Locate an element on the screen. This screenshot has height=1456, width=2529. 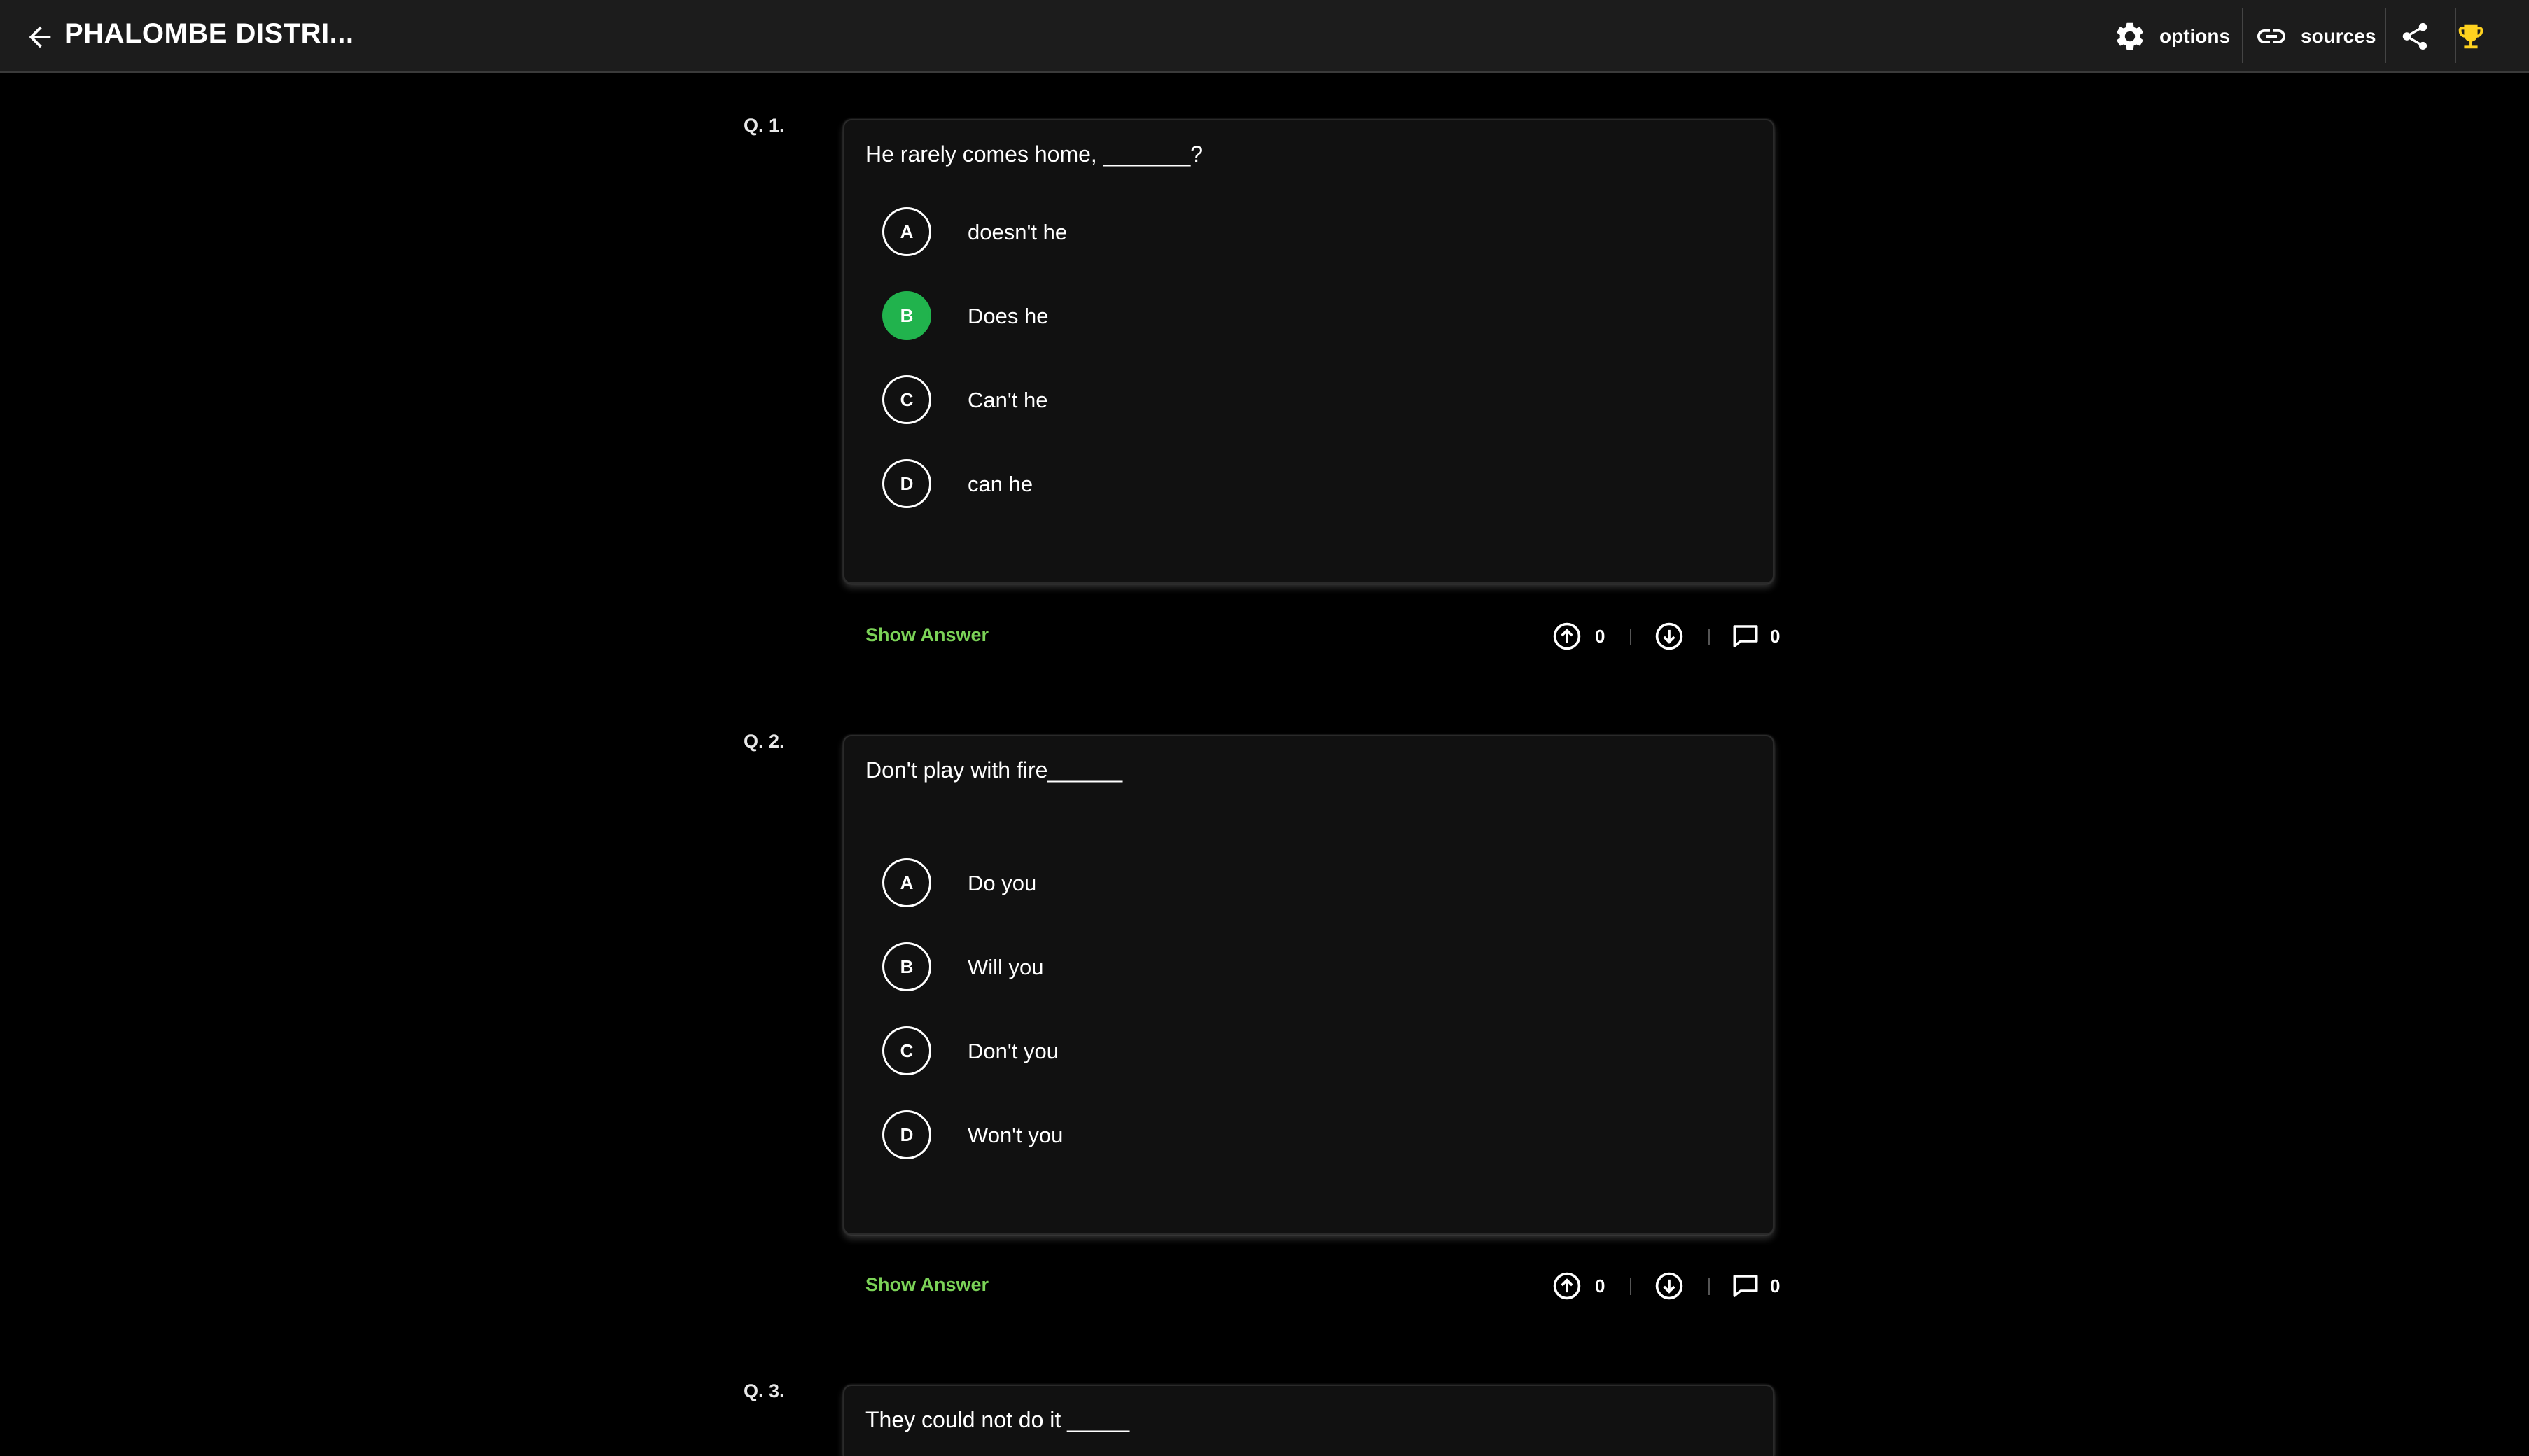
option-d: D Won't you is located at coordinates (1302, 1134).